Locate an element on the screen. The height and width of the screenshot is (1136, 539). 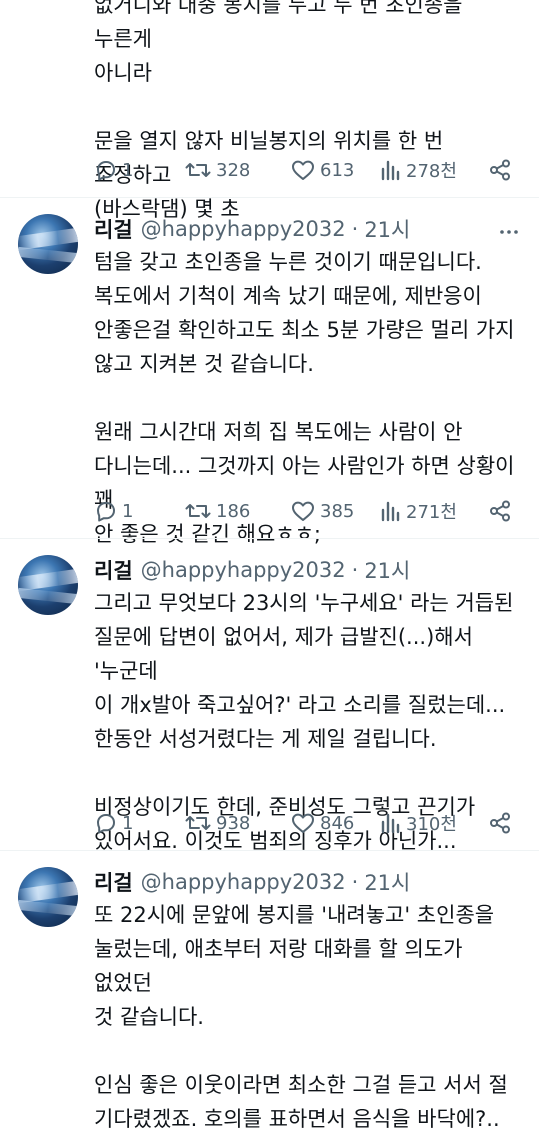
views-button: 278천 is located at coordinates (434, 170).